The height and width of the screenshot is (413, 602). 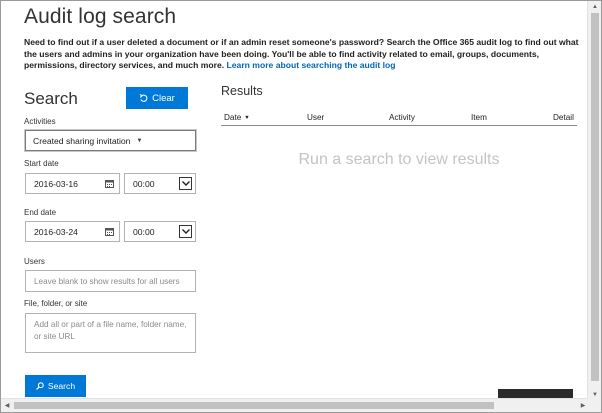 I want to click on start-date-input: 2016-03-16, so click(x=72, y=183).